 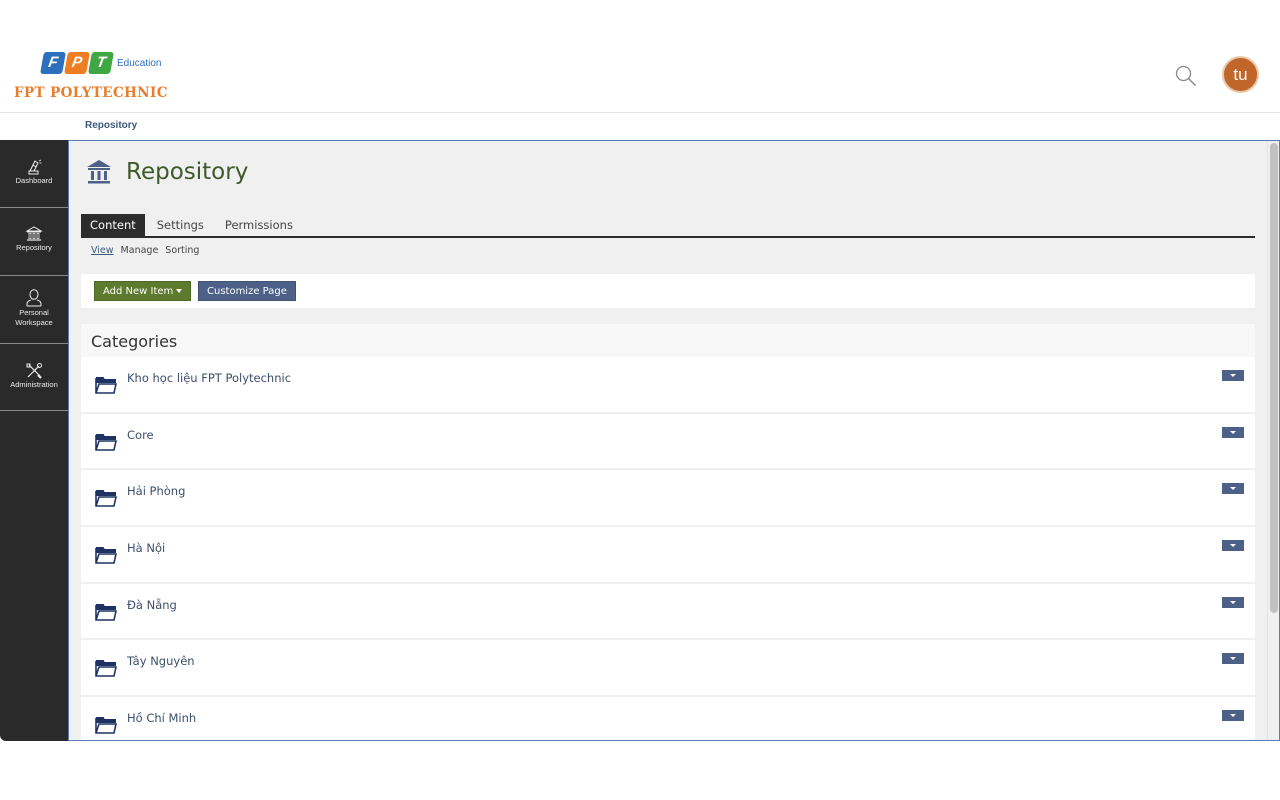 I want to click on sidebar-item-label-line1: Personal, so click(x=34, y=312).